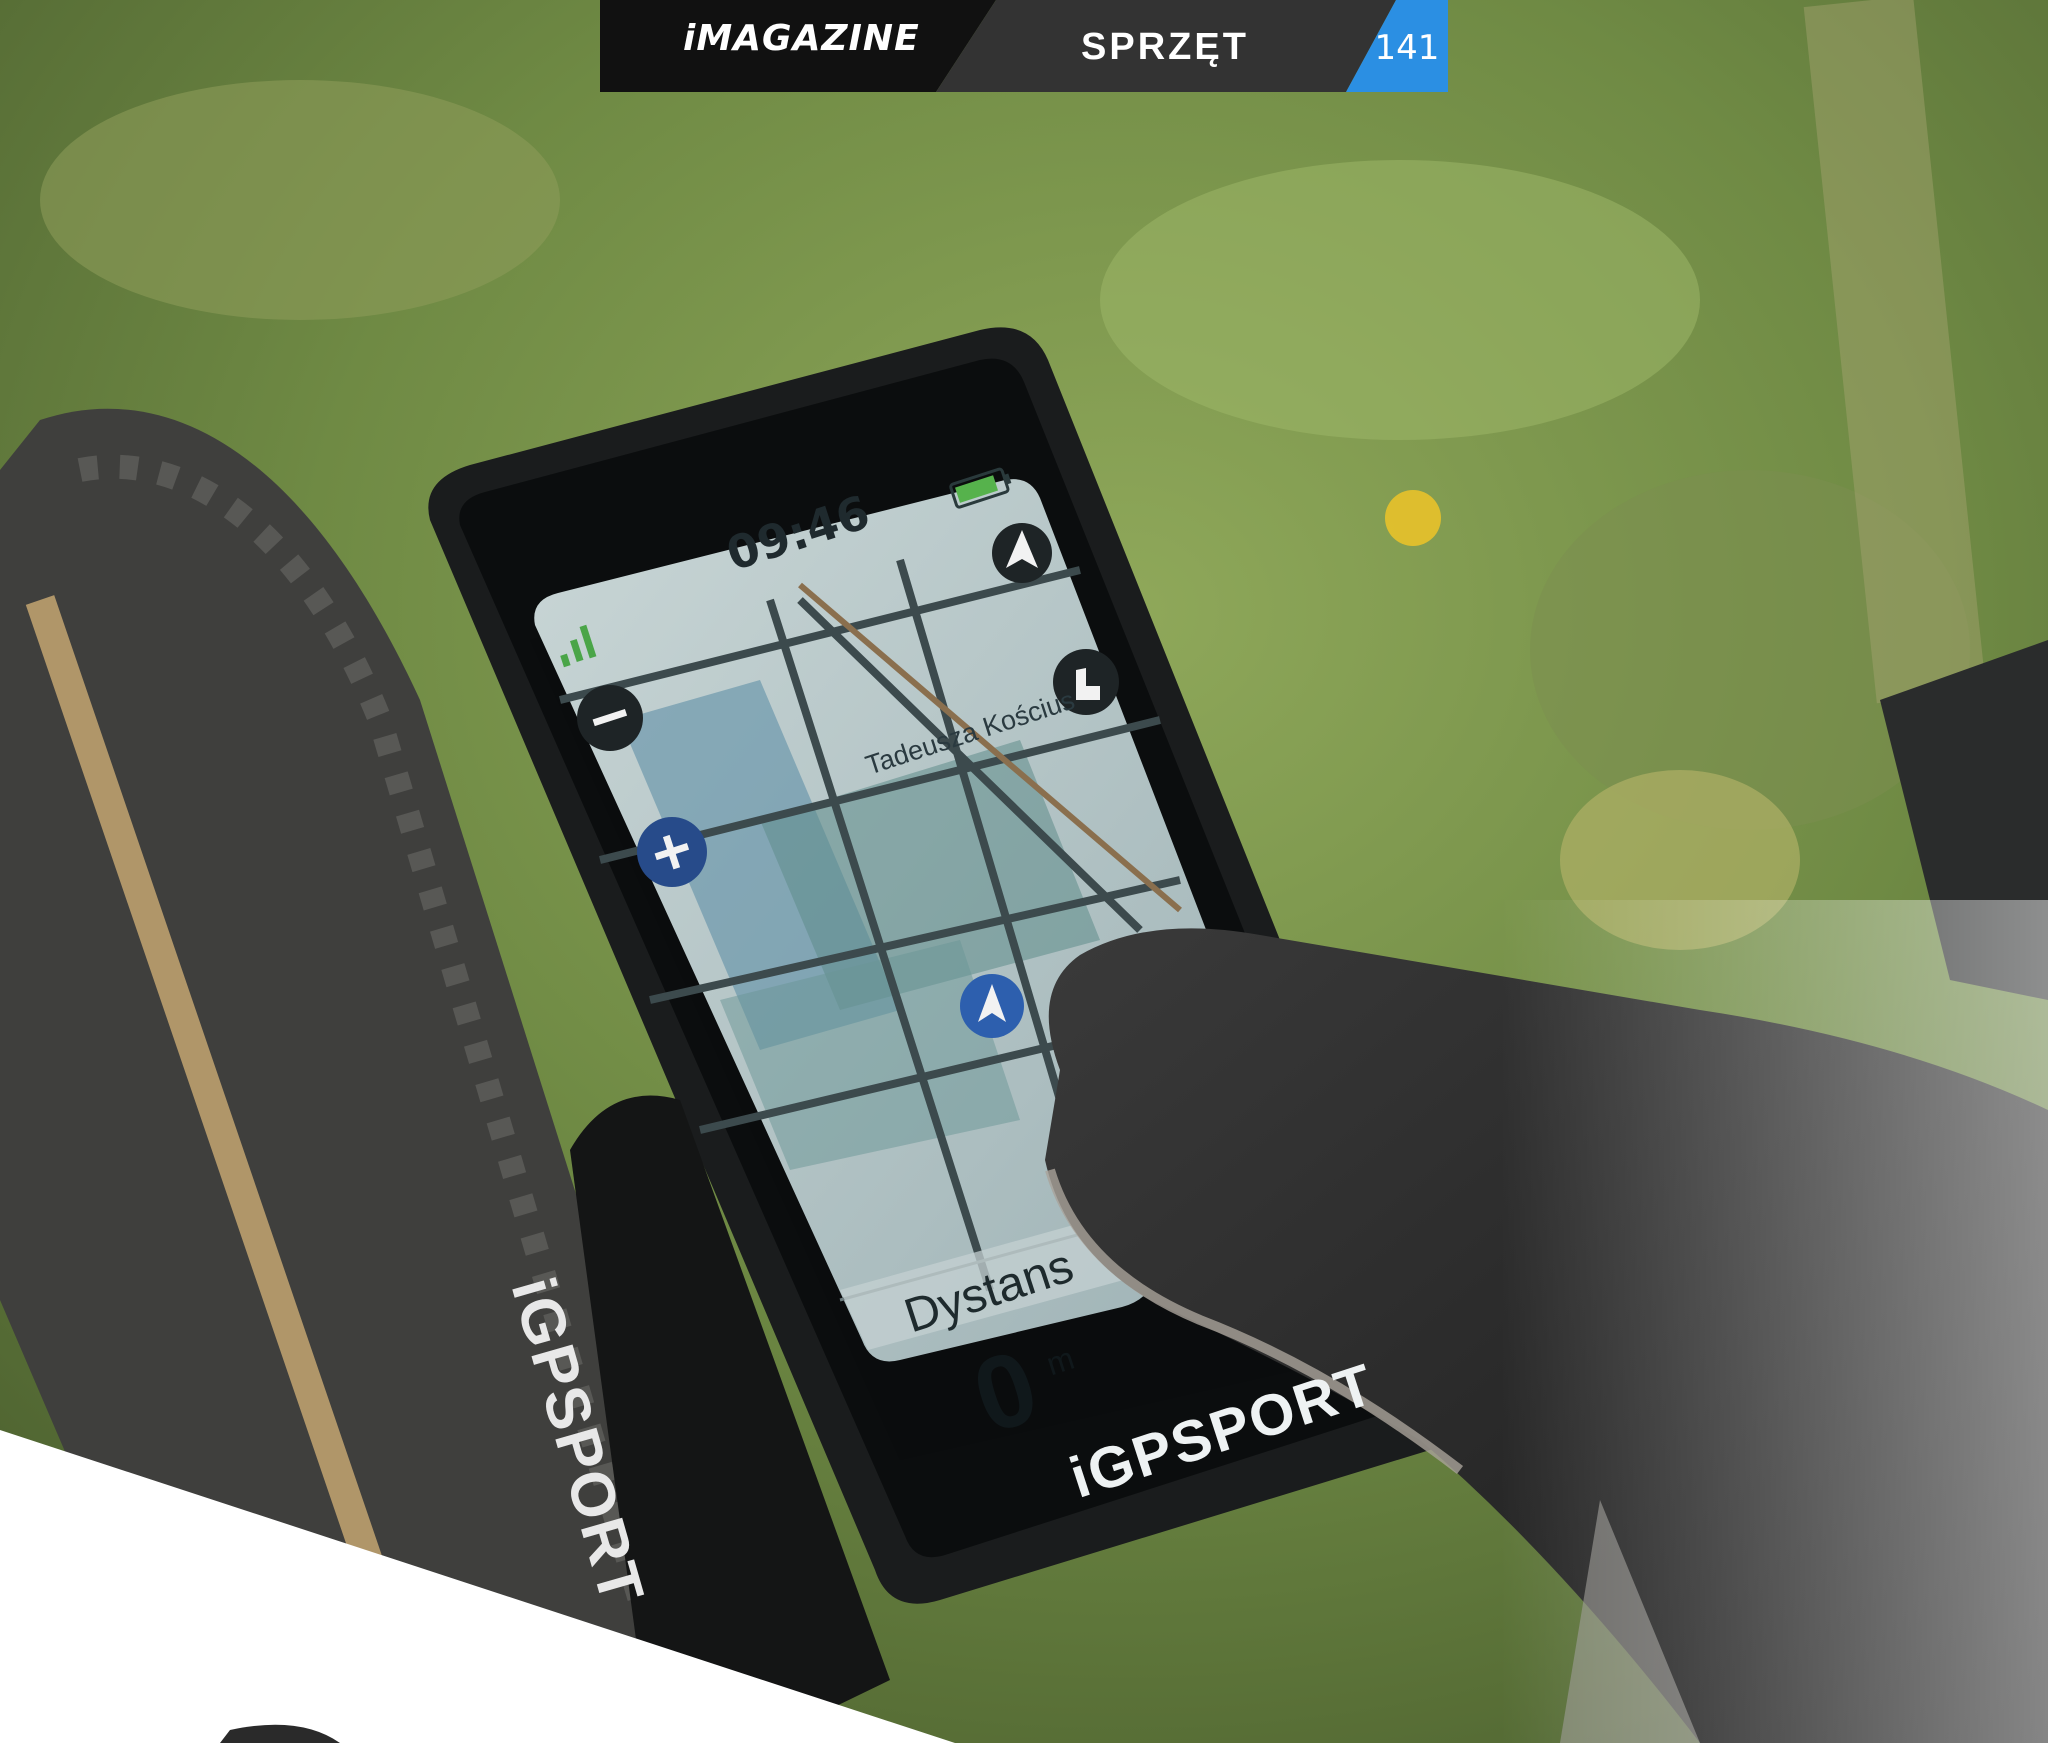  I want to click on compass-north-icon, so click(1022, 553).